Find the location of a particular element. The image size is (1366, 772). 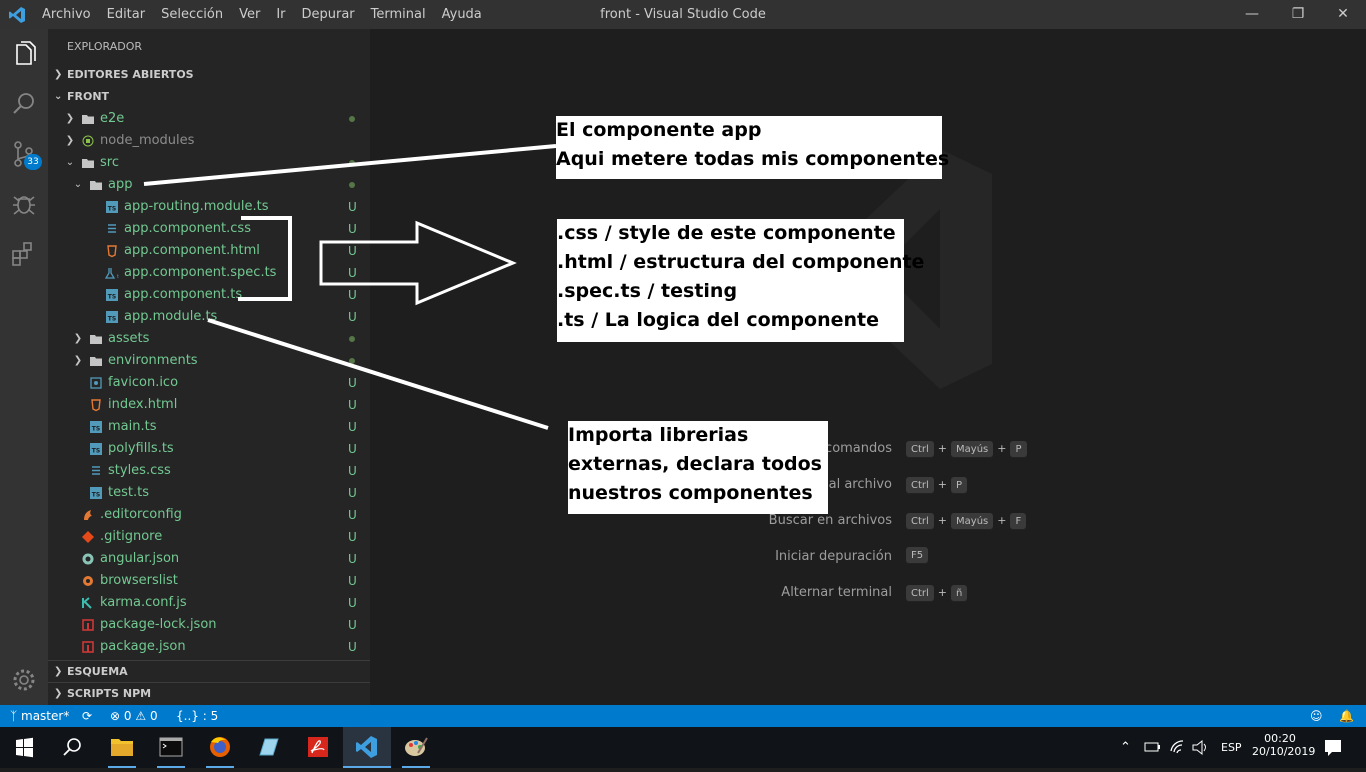

taskbar-notes-app is located at coordinates (269, 747).